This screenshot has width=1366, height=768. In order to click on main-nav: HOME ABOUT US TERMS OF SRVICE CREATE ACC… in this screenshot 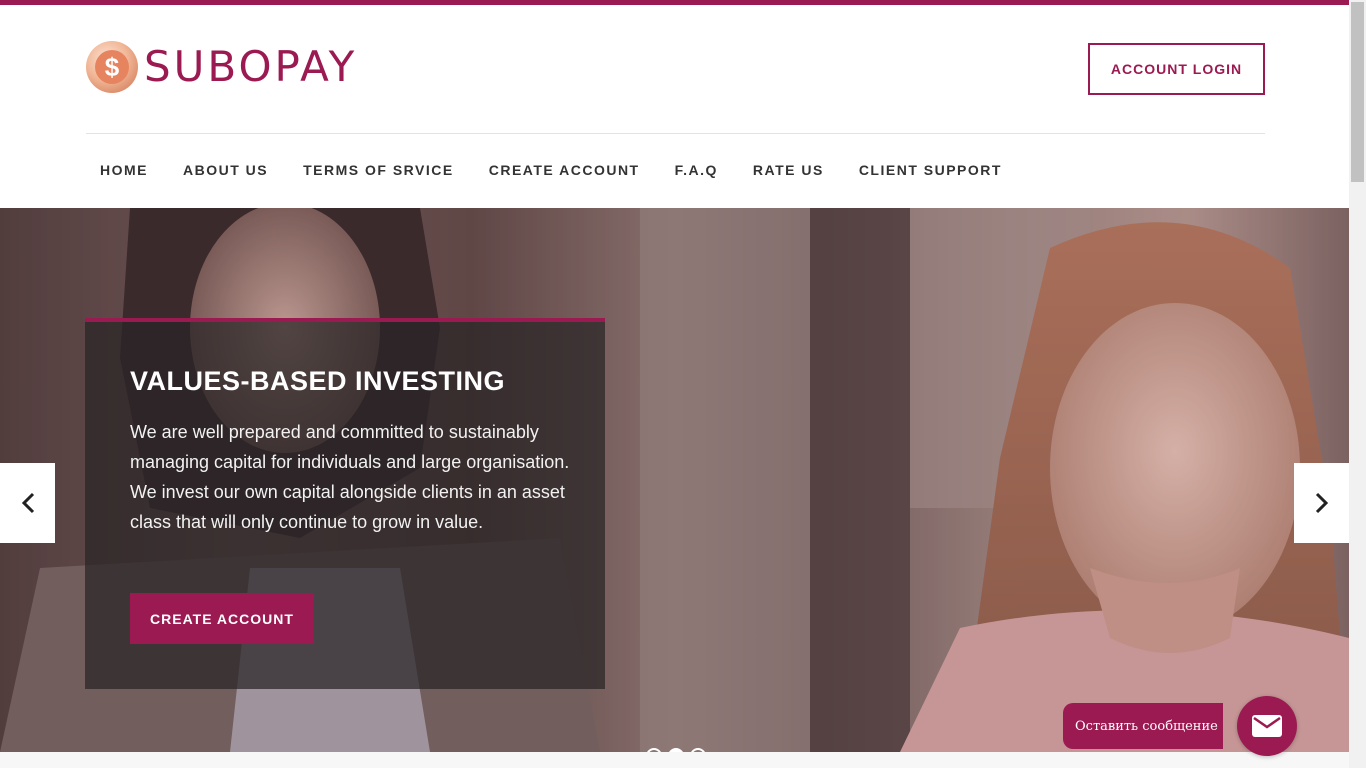, I will do `click(554, 170)`.